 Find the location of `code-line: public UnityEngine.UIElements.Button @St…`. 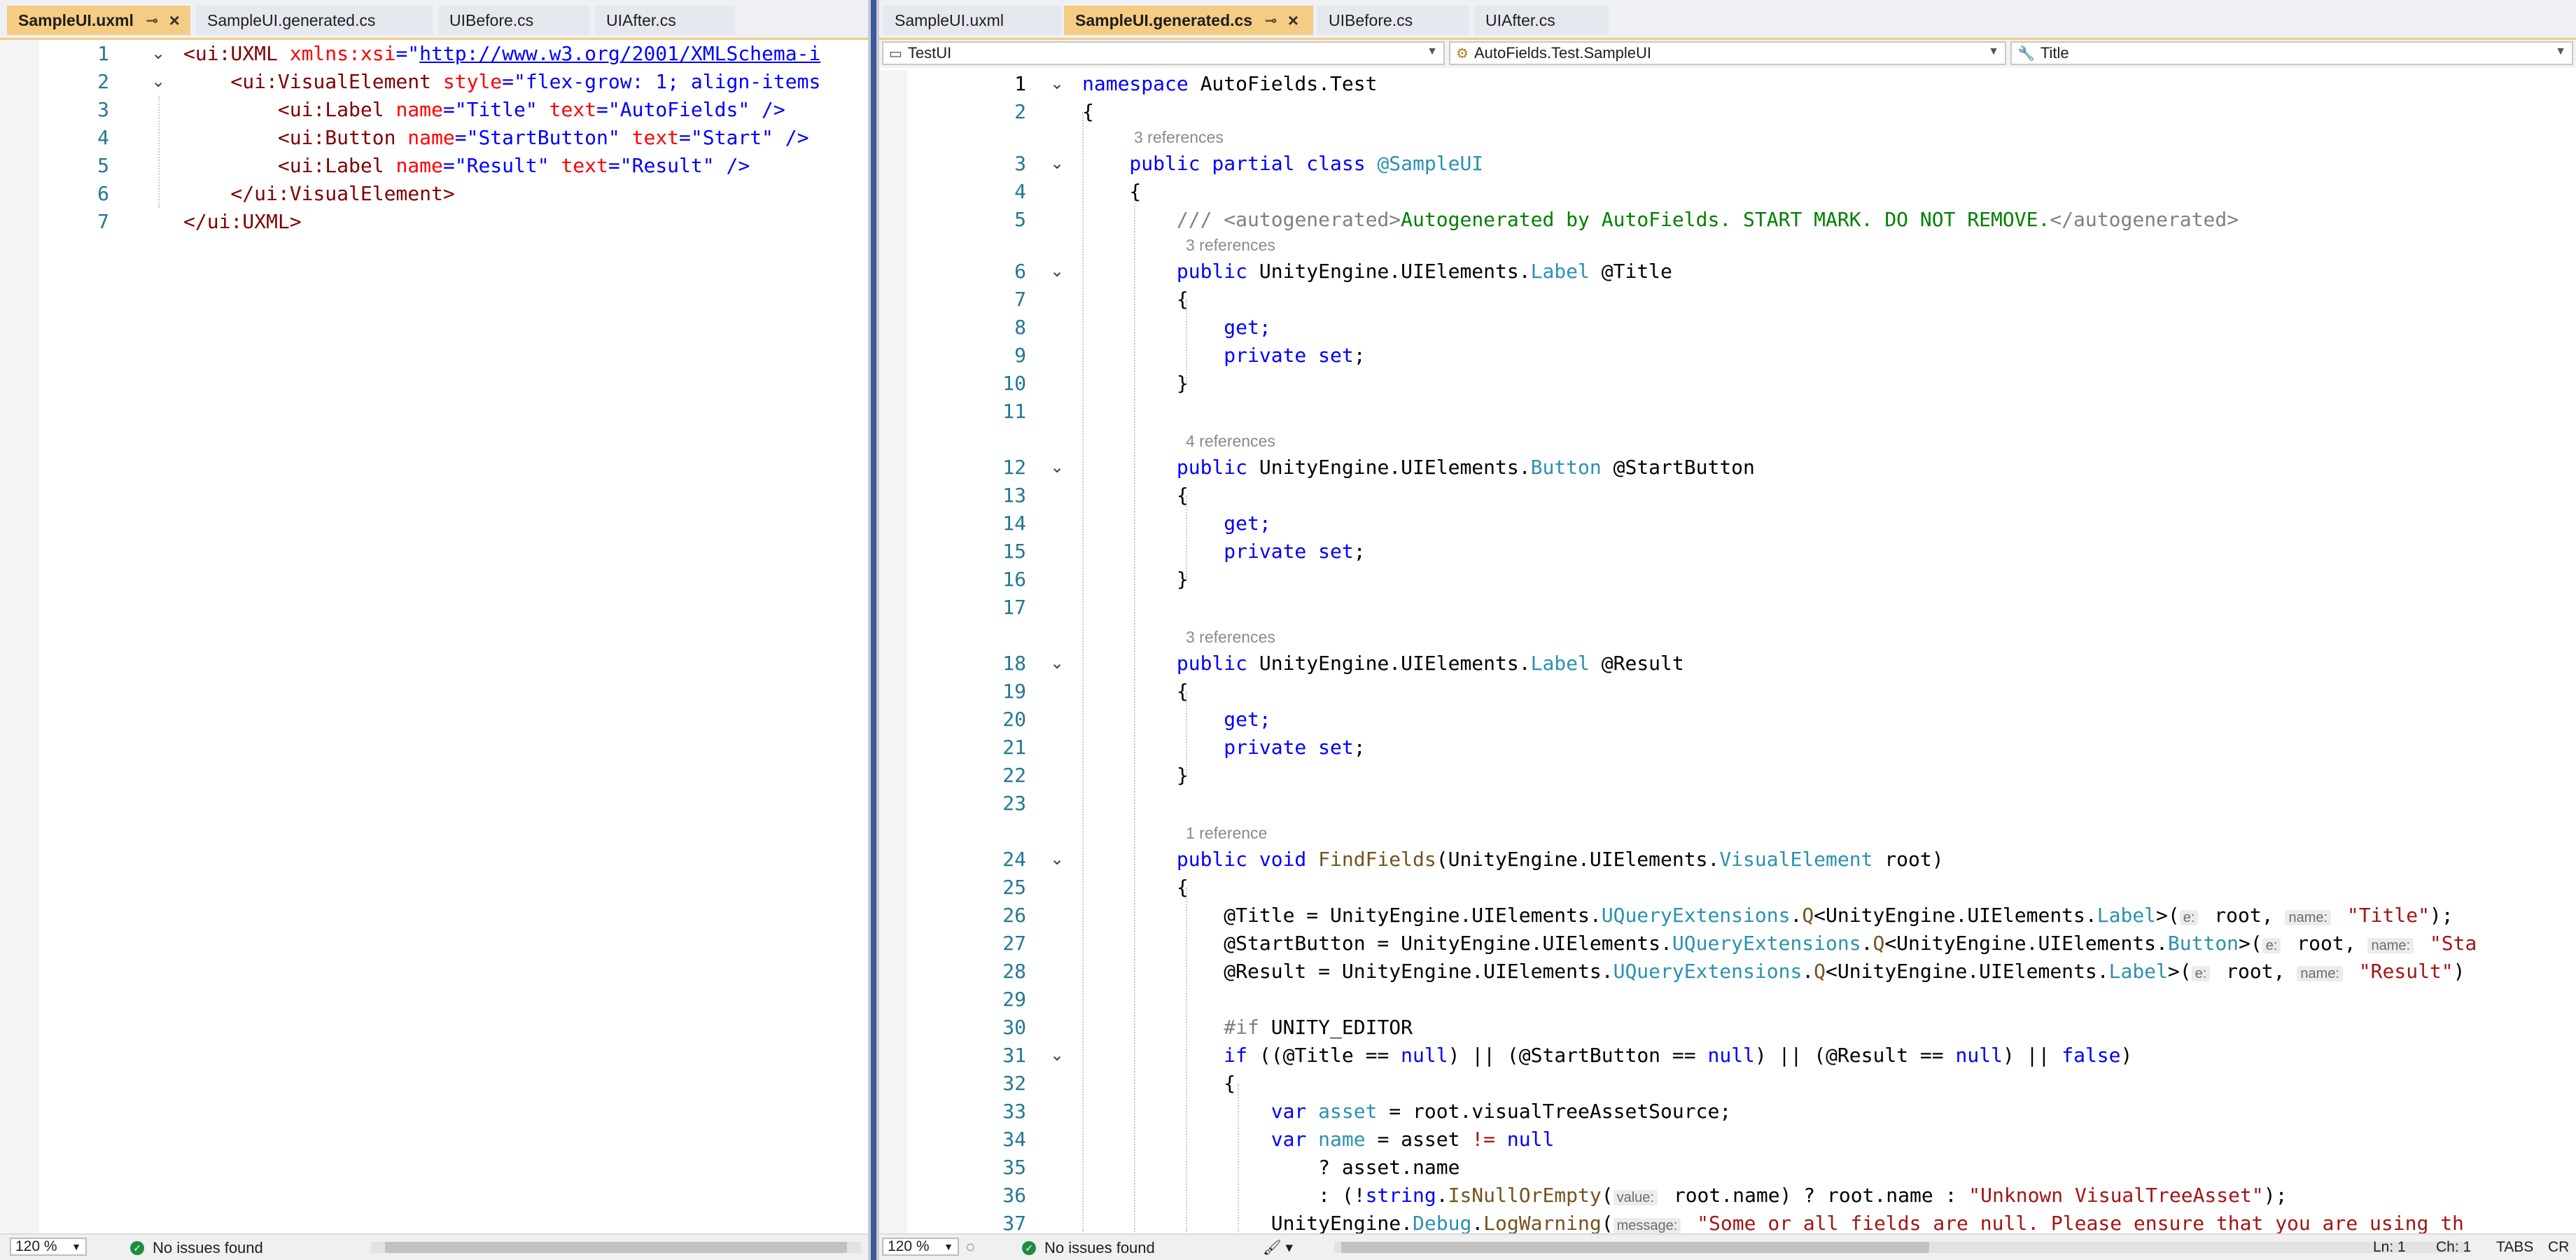

code-line: public UnityEngine.UIElements.Button @St… is located at coordinates (1418, 467).